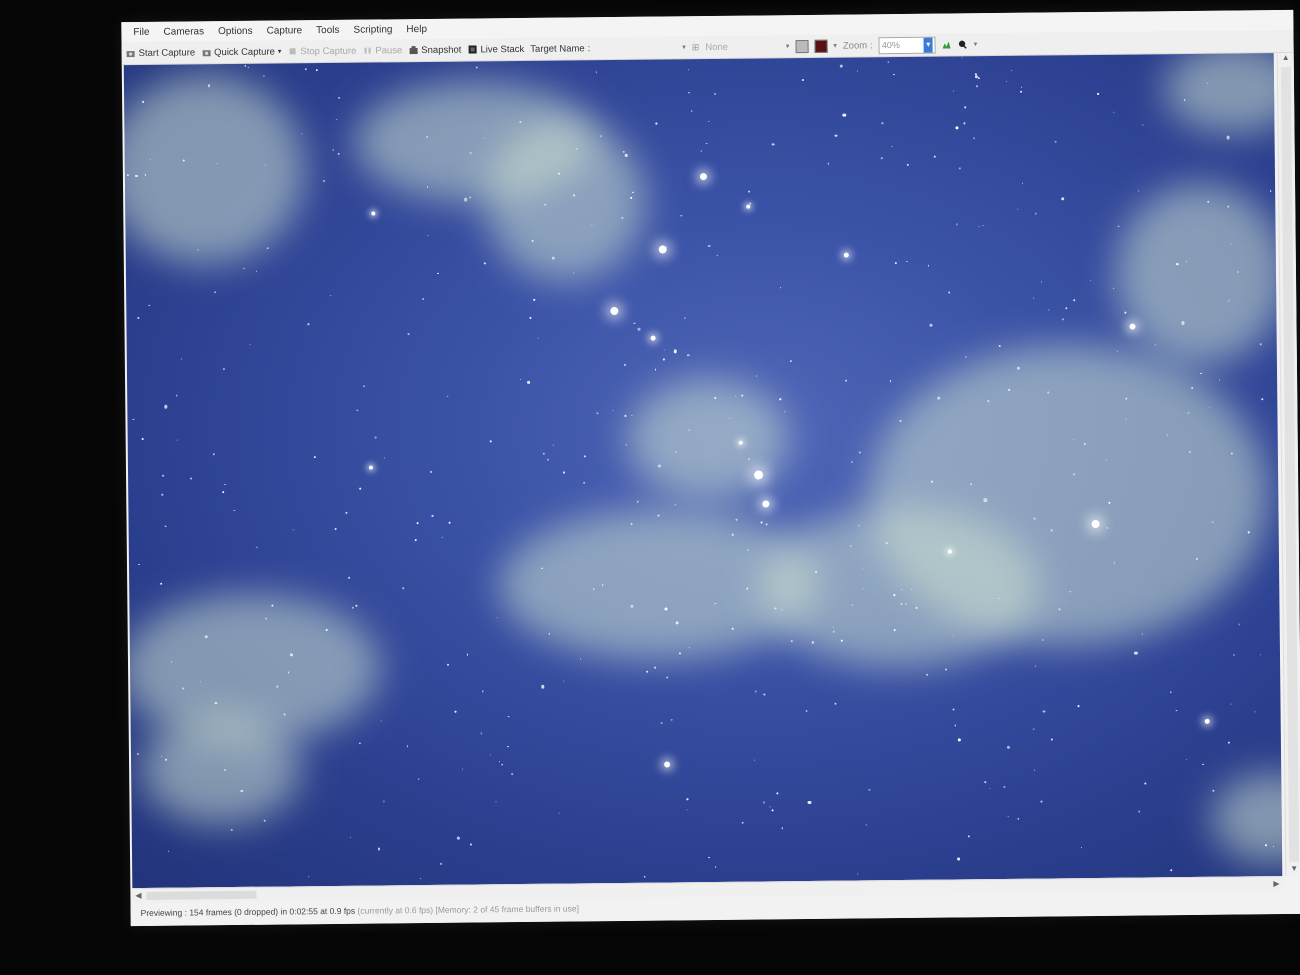 The height and width of the screenshot is (975, 1300). I want to click on zoom-select: 40% ▼, so click(907, 45).